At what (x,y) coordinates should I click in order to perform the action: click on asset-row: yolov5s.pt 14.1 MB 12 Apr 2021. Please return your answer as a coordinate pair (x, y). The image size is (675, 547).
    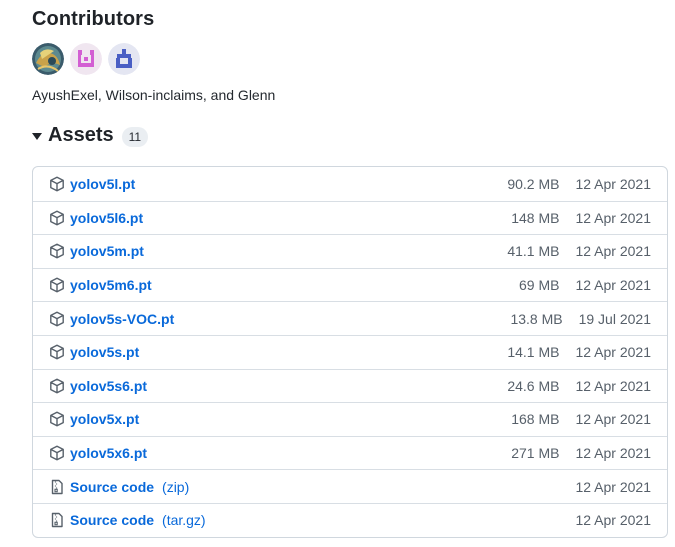
    Looking at the image, I should click on (350, 351).